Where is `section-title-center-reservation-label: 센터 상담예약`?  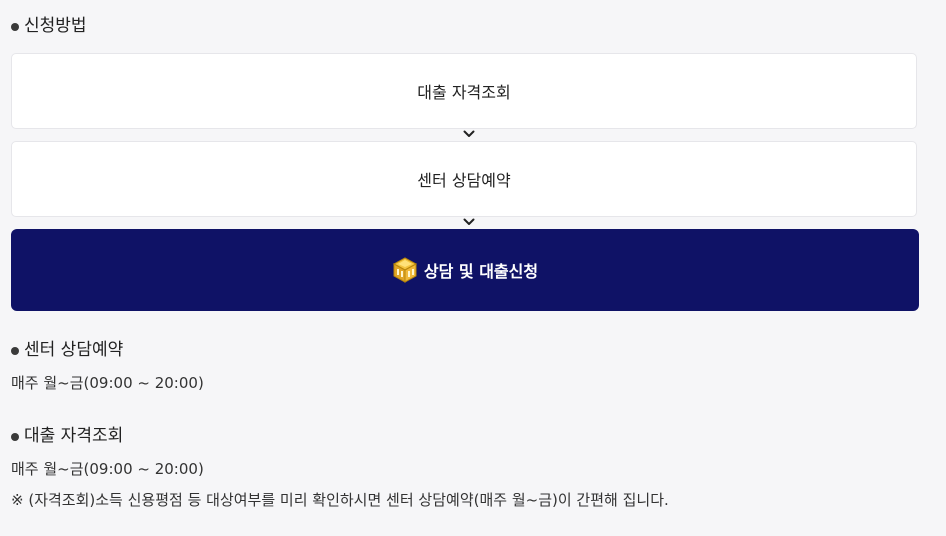
section-title-center-reservation-label: 센터 상담예약 is located at coordinates (74, 350).